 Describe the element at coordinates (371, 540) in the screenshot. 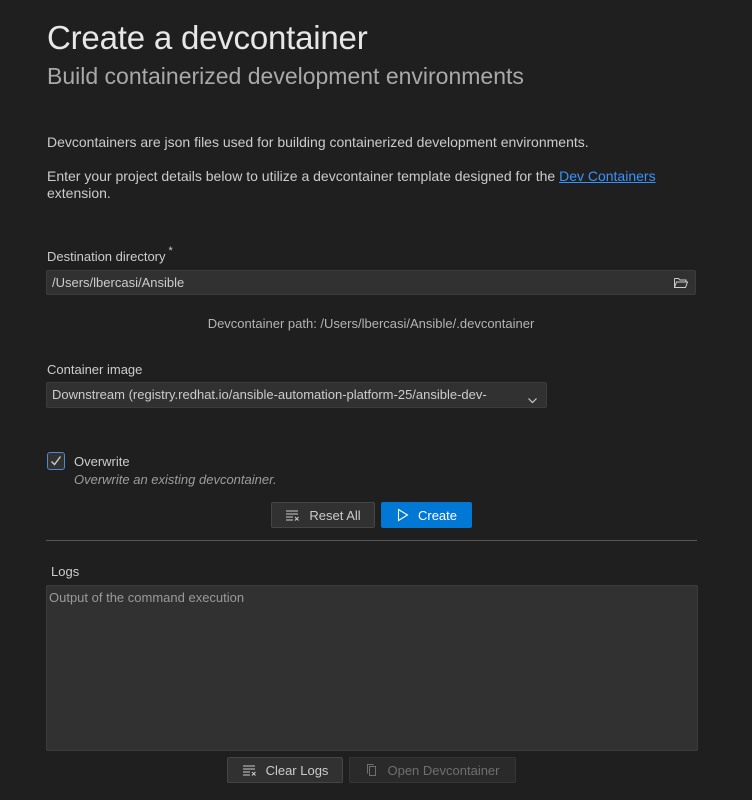

I see `divider` at that location.